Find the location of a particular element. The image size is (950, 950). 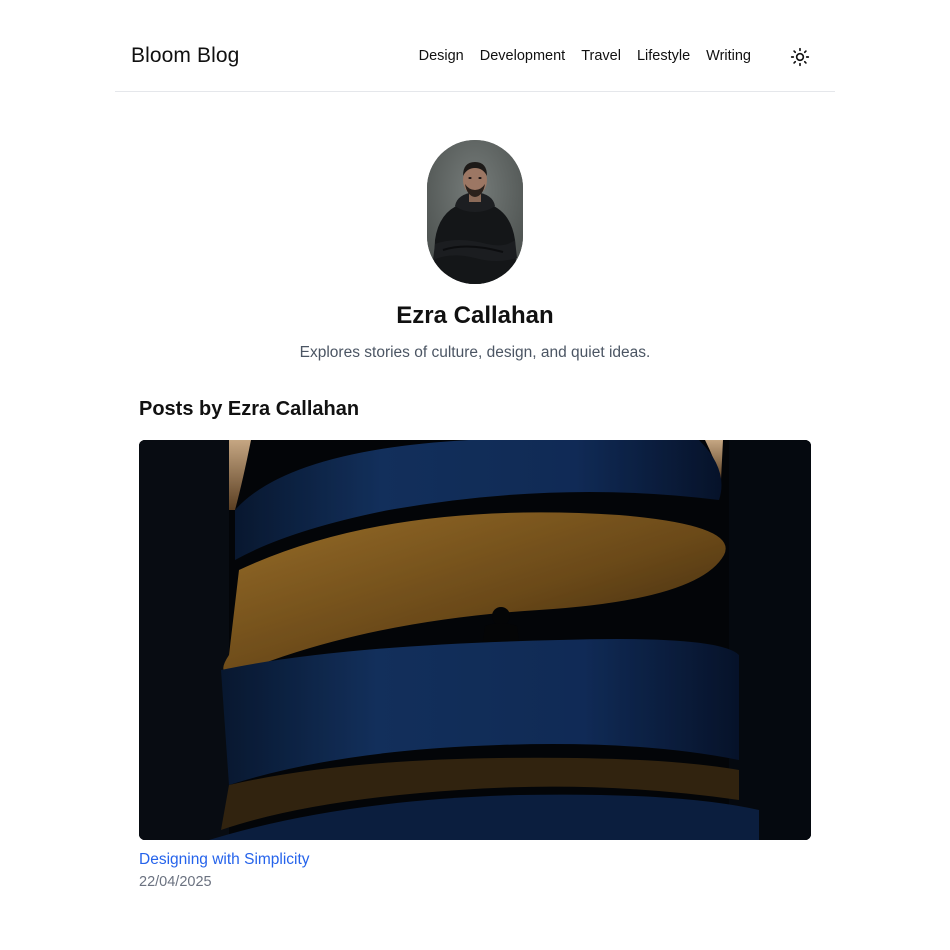

nav-item-writing: Writing is located at coordinates (728, 56).